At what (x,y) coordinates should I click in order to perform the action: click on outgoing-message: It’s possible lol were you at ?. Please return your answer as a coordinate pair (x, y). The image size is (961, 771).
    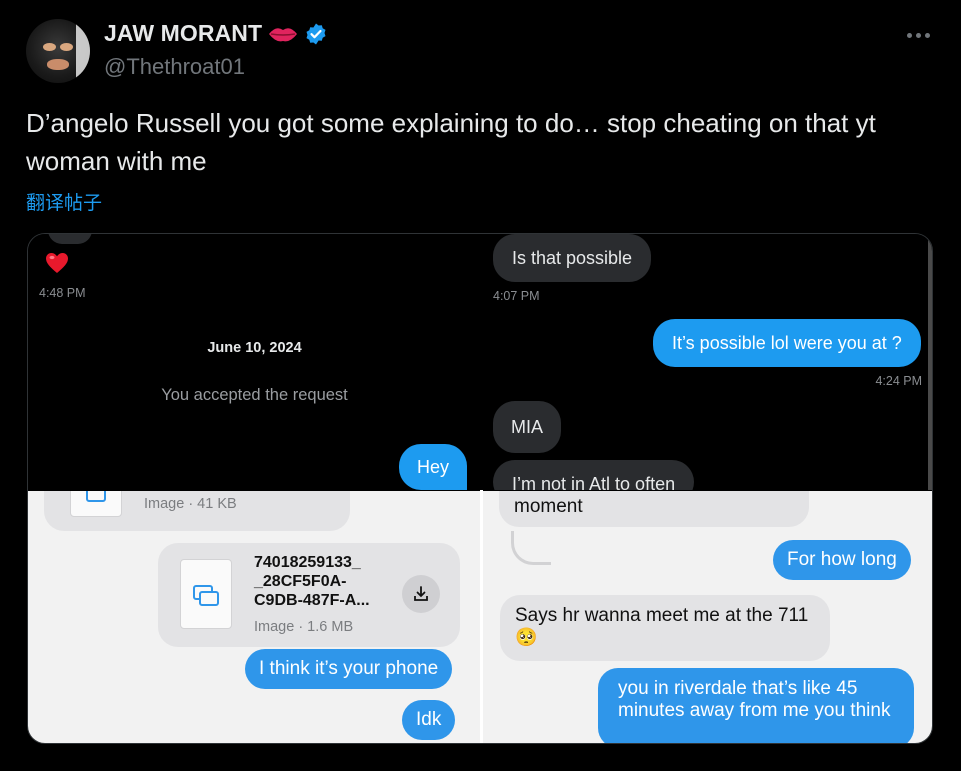
    Looking at the image, I should click on (787, 343).